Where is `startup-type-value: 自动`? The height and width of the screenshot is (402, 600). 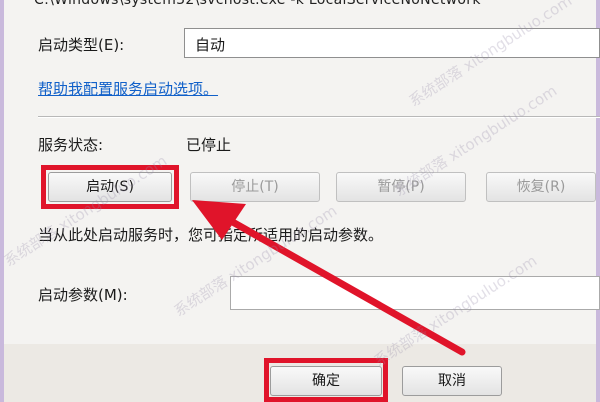 startup-type-value: 自动 is located at coordinates (210, 45).